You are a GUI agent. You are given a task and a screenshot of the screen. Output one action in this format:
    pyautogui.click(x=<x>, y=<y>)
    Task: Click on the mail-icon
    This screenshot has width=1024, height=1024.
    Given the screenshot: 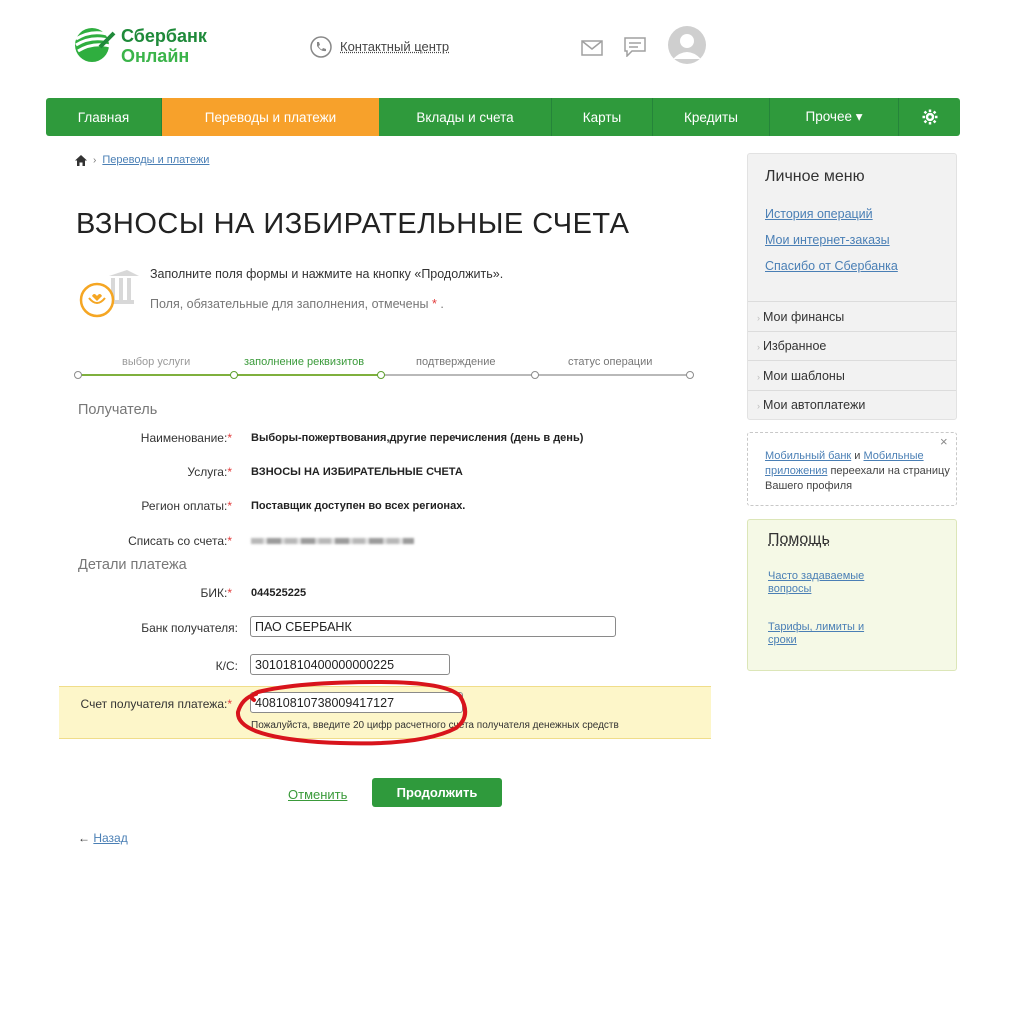 What is the action you would take?
    pyautogui.click(x=592, y=49)
    